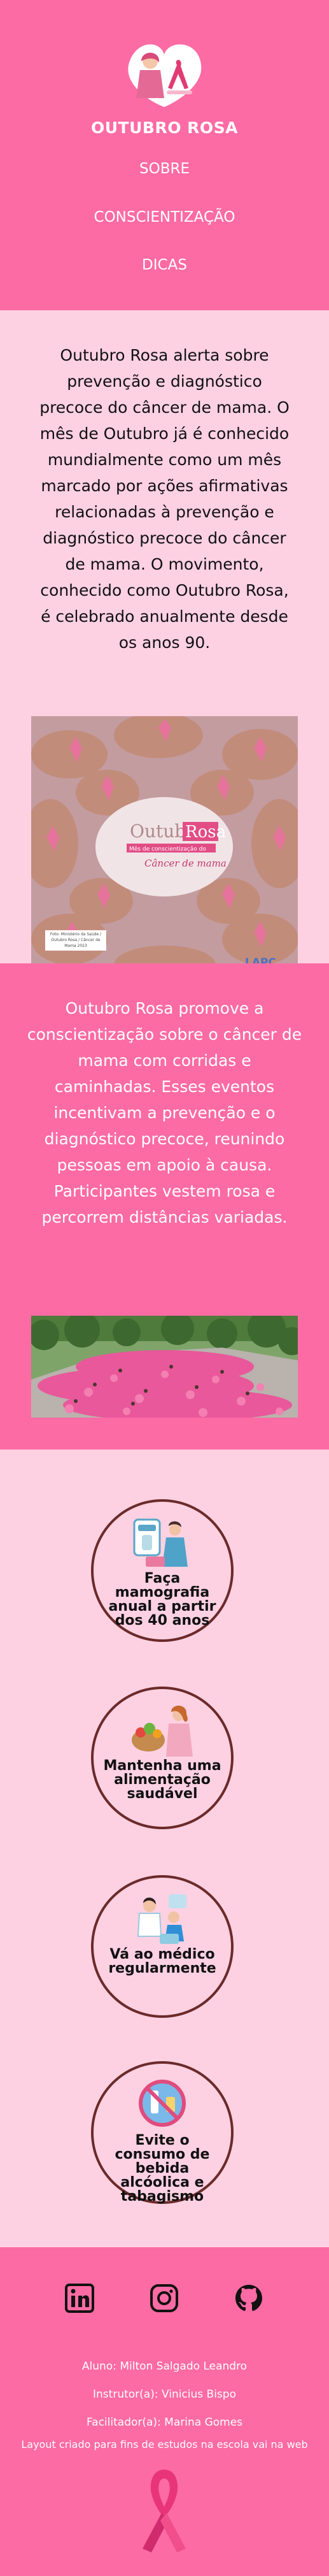 This screenshot has height=2576, width=329. Describe the element at coordinates (79, 2298) in the screenshot. I see `linkedin-icon` at that location.